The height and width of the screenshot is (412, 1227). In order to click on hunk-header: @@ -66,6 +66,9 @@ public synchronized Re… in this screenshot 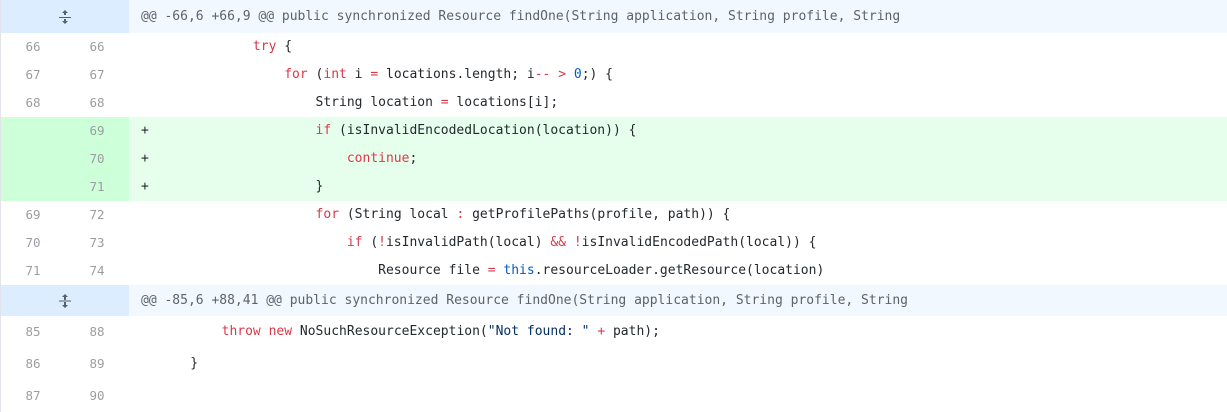, I will do `click(614, 16)`.